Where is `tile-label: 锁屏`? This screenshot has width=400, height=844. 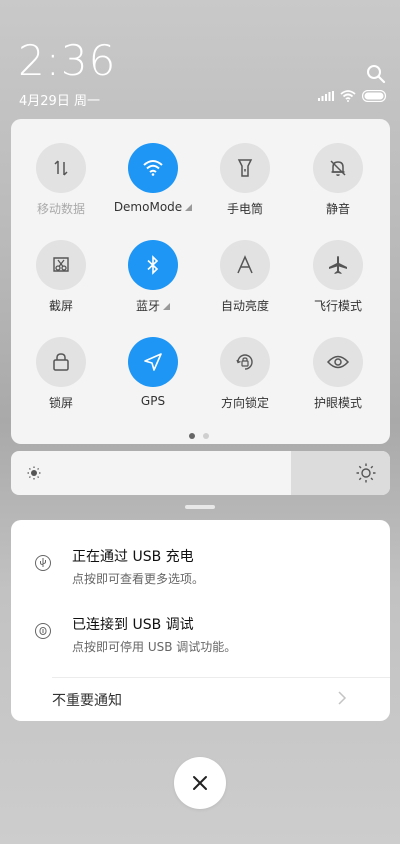 tile-label: 锁屏 is located at coordinates (60, 403).